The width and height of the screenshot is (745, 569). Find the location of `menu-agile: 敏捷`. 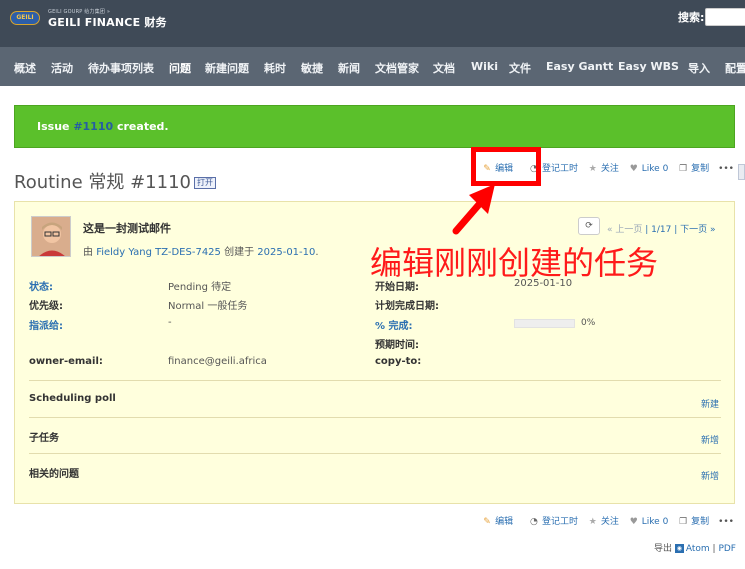

menu-agile: 敏捷 is located at coordinates (312, 68).